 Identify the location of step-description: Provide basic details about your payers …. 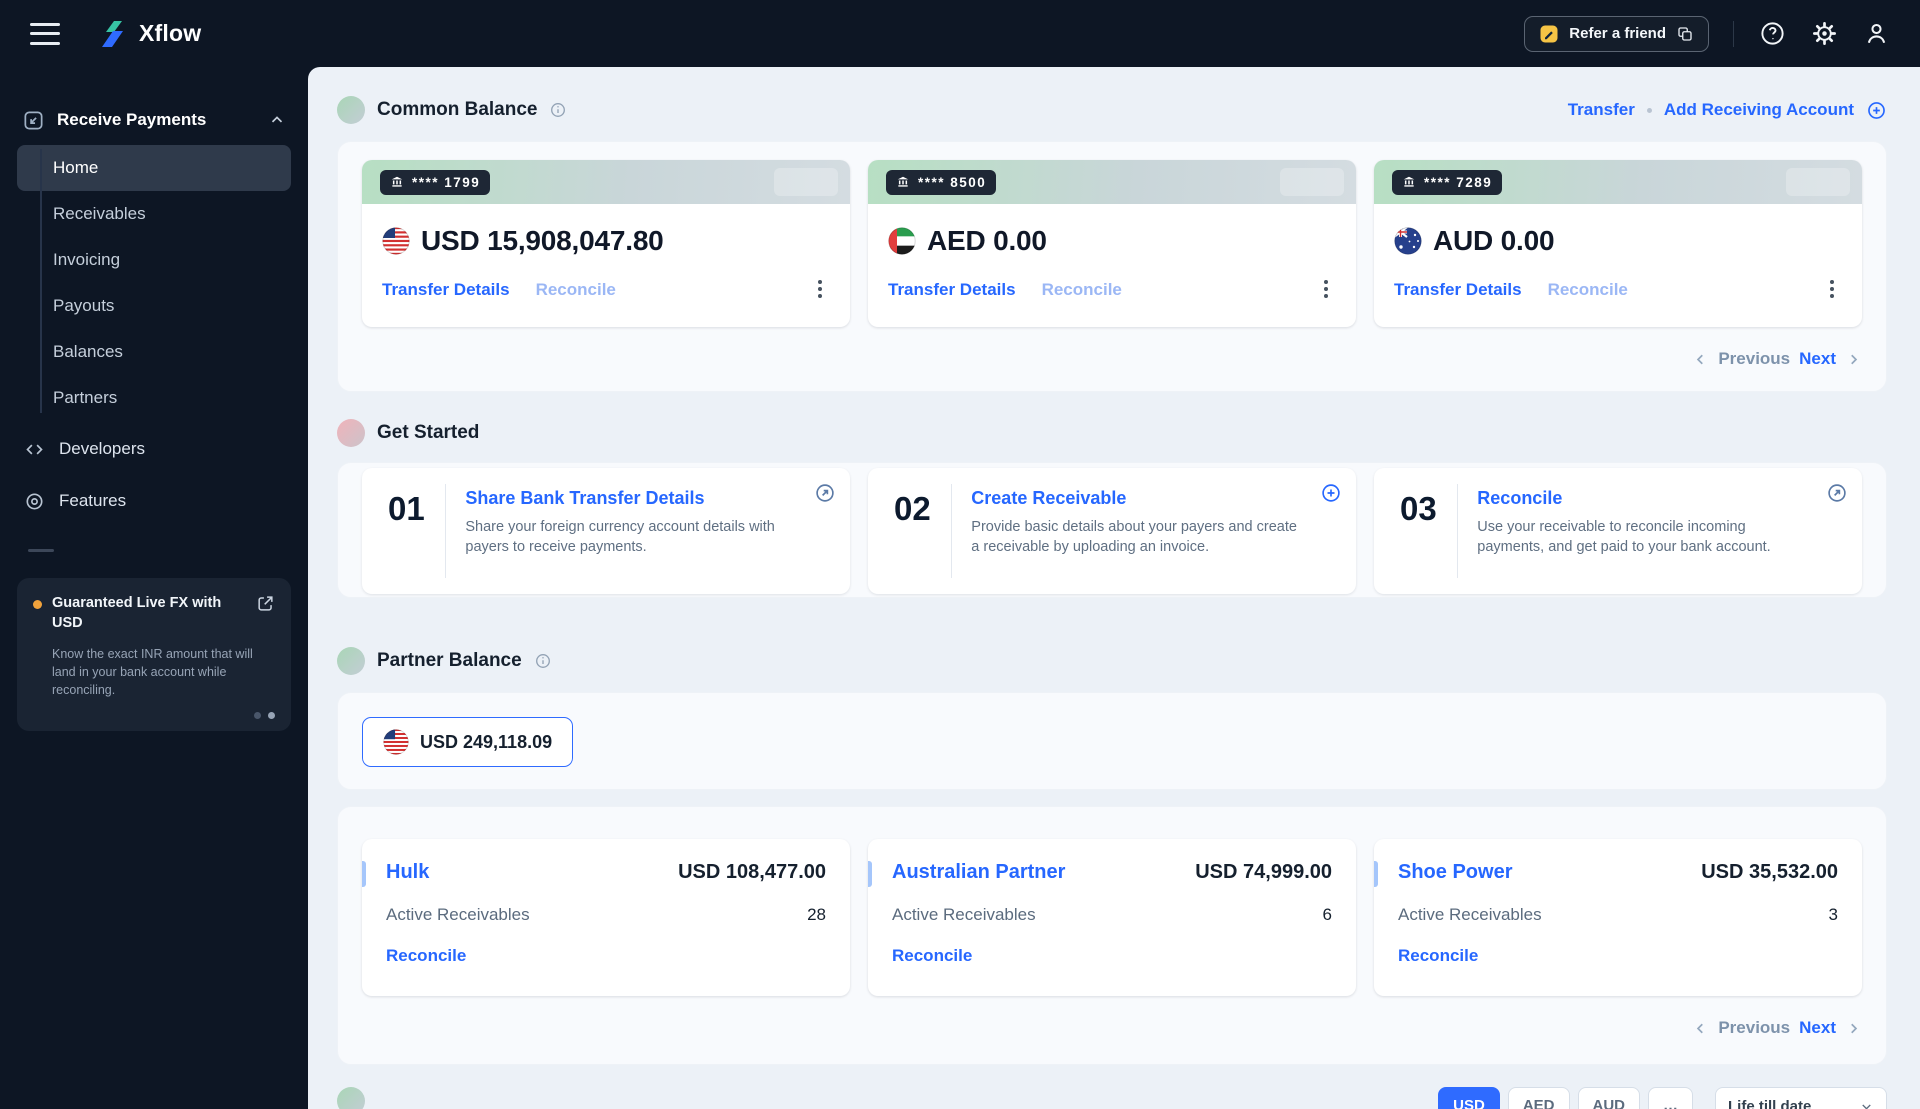
(1134, 537).